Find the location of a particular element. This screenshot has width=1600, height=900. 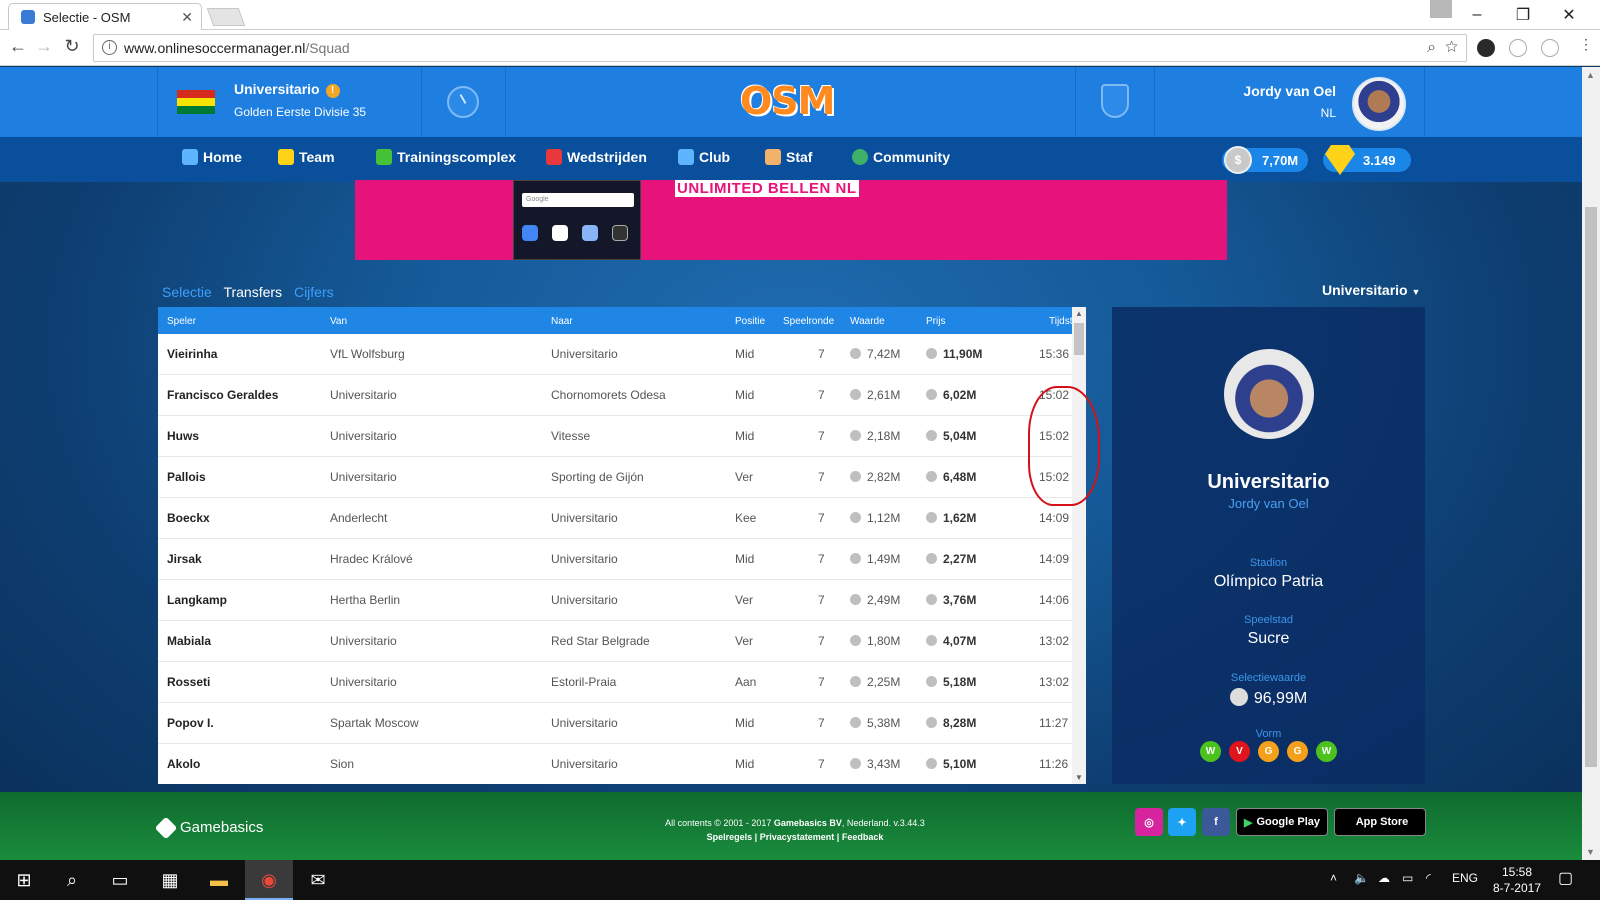

scroll-thumb is located at coordinates (1079, 339).